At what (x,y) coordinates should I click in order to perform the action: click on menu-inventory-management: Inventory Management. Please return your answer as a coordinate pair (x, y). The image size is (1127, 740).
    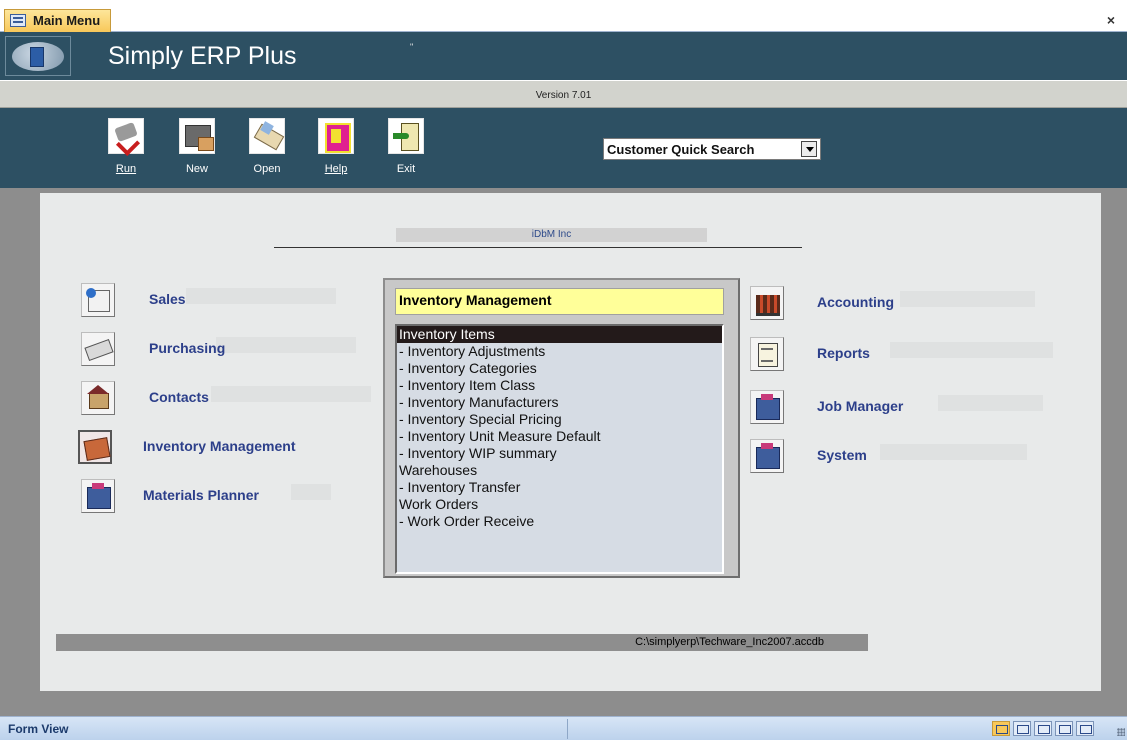
    Looking at the image, I should click on (228, 447).